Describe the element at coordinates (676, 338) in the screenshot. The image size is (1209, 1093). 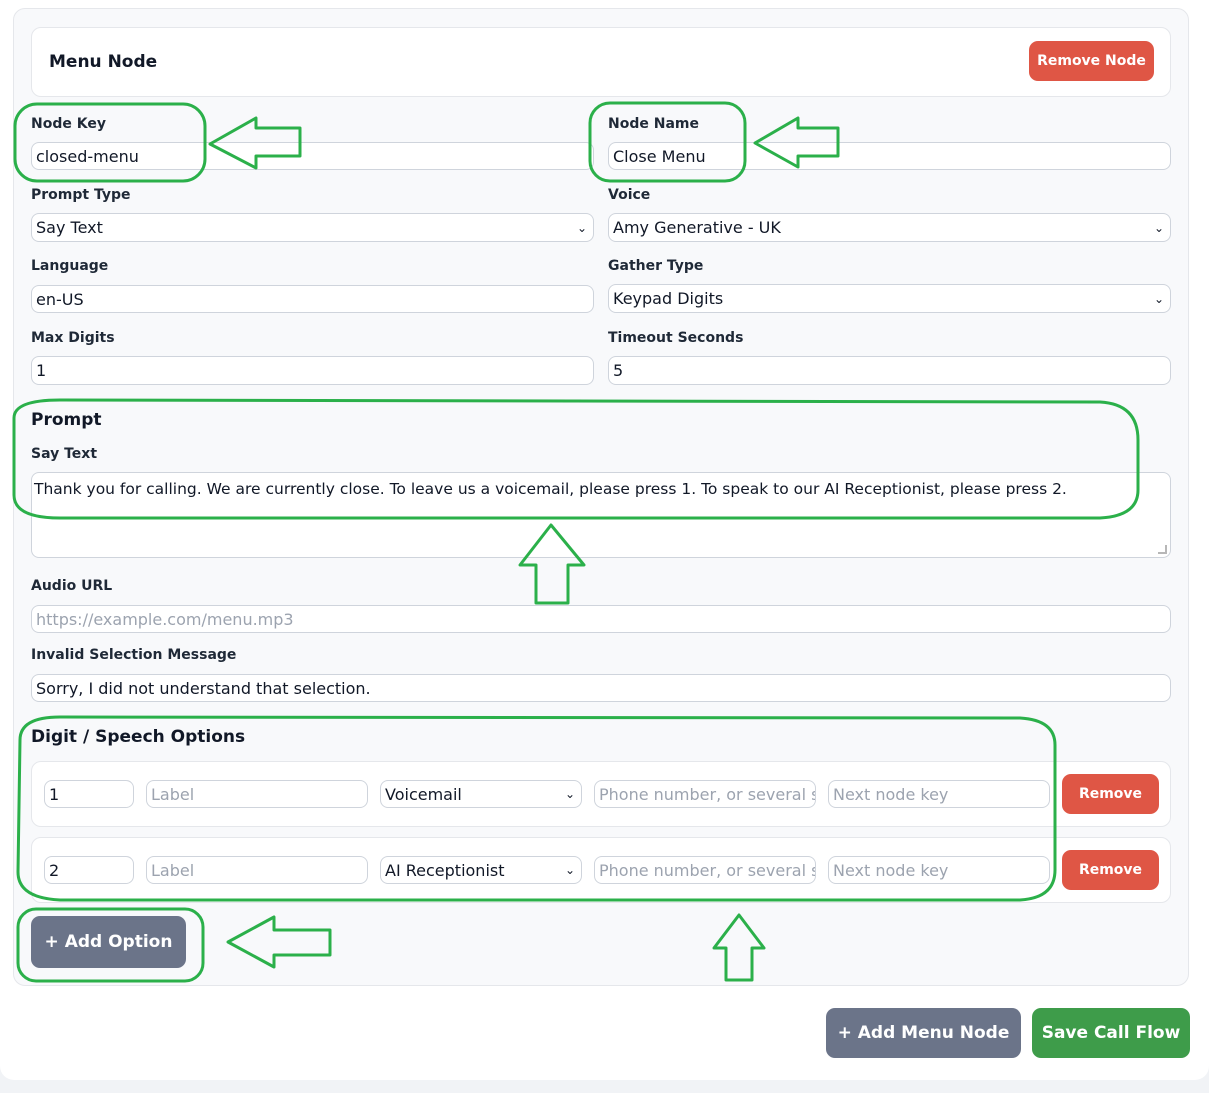
I see `timeout-seconds-label: Timeout Seconds` at that location.